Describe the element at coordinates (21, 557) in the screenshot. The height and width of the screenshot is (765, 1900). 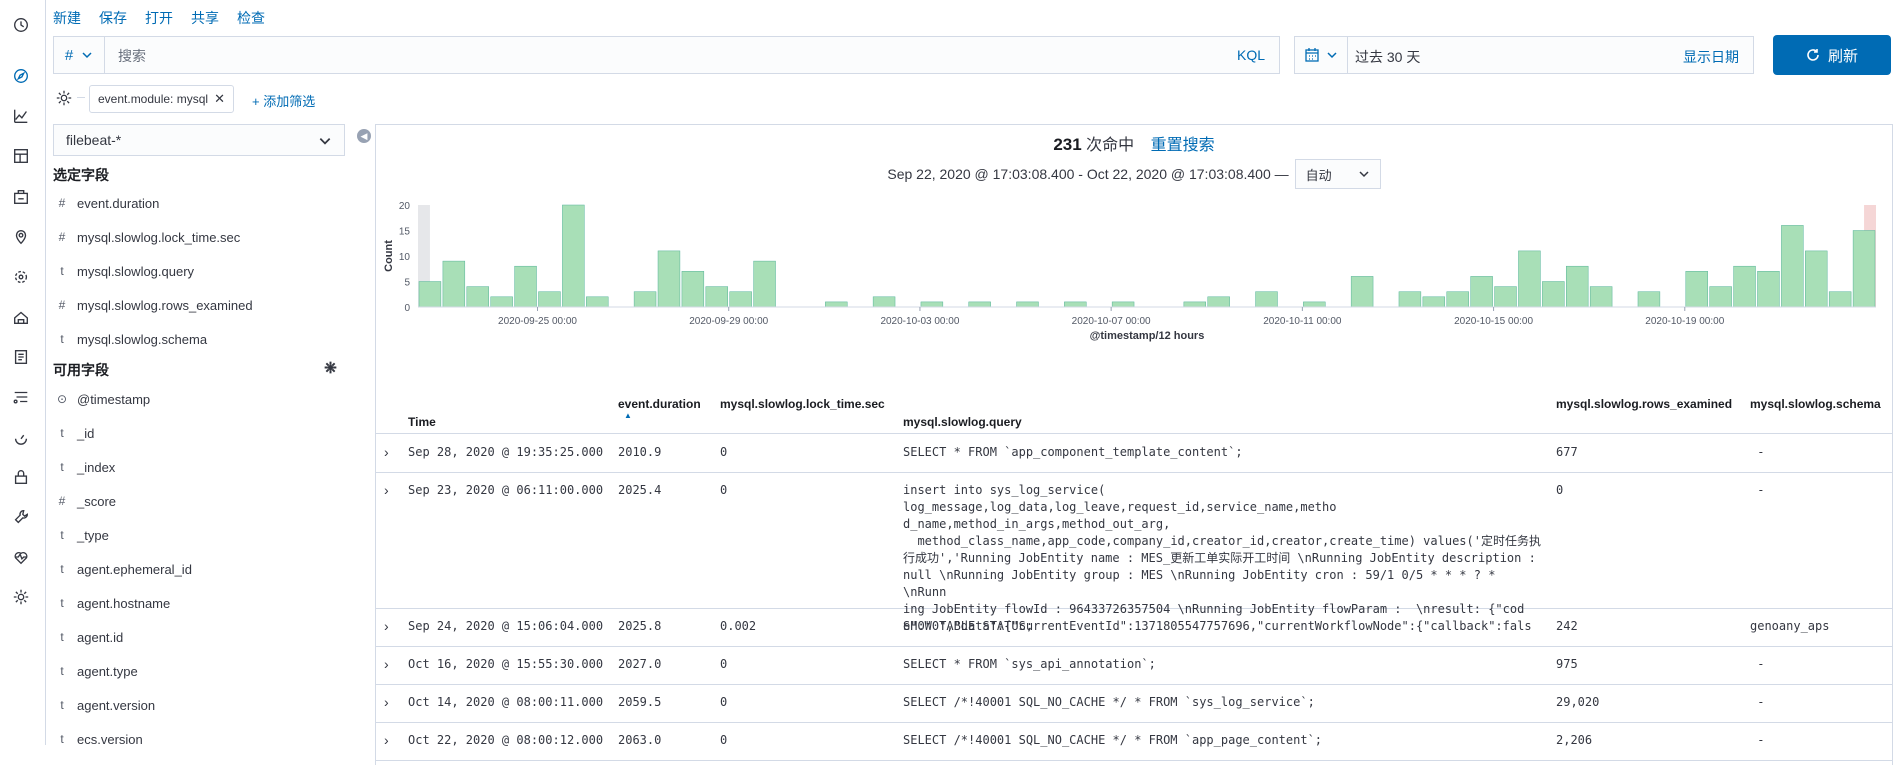
I see `monitoring-icon` at that location.